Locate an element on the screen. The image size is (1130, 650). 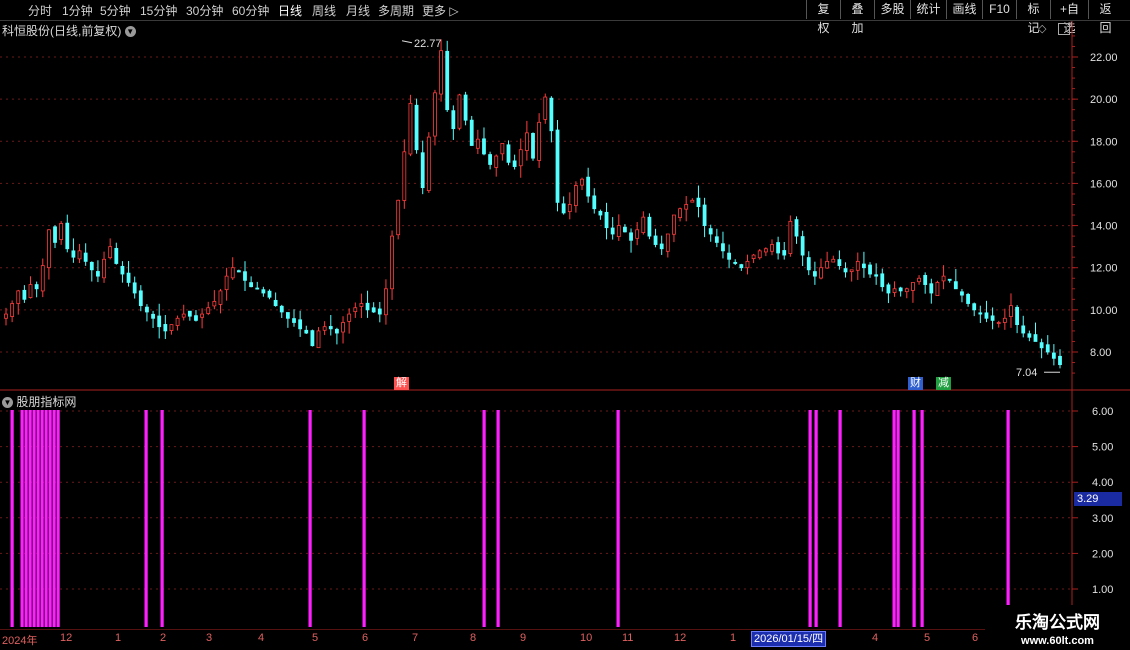
event-tag: 减 is located at coordinates (943, 383).